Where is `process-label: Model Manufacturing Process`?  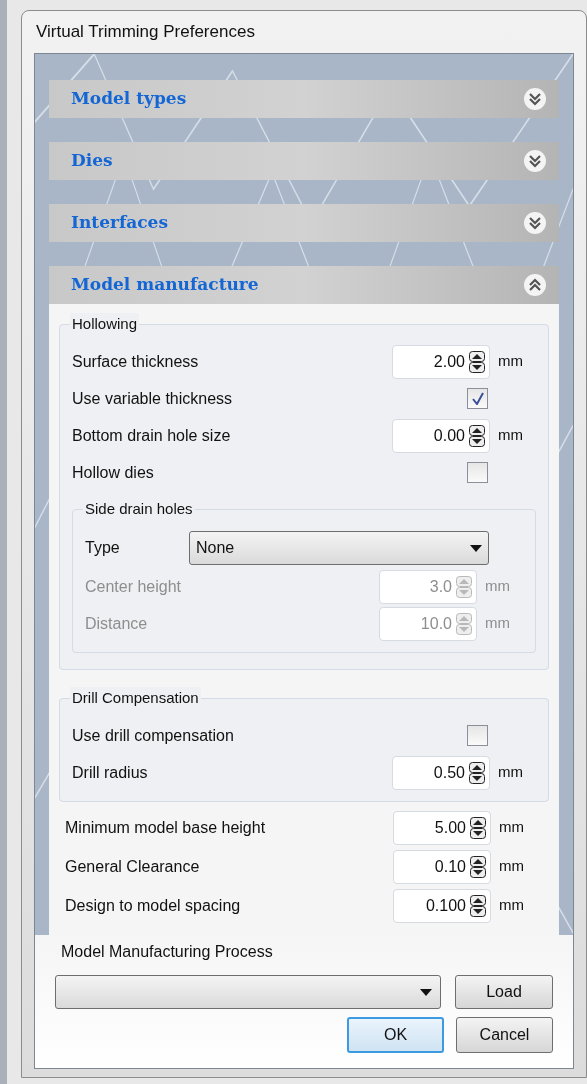 process-label: Model Manufacturing Process is located at coordinates (167, 952).